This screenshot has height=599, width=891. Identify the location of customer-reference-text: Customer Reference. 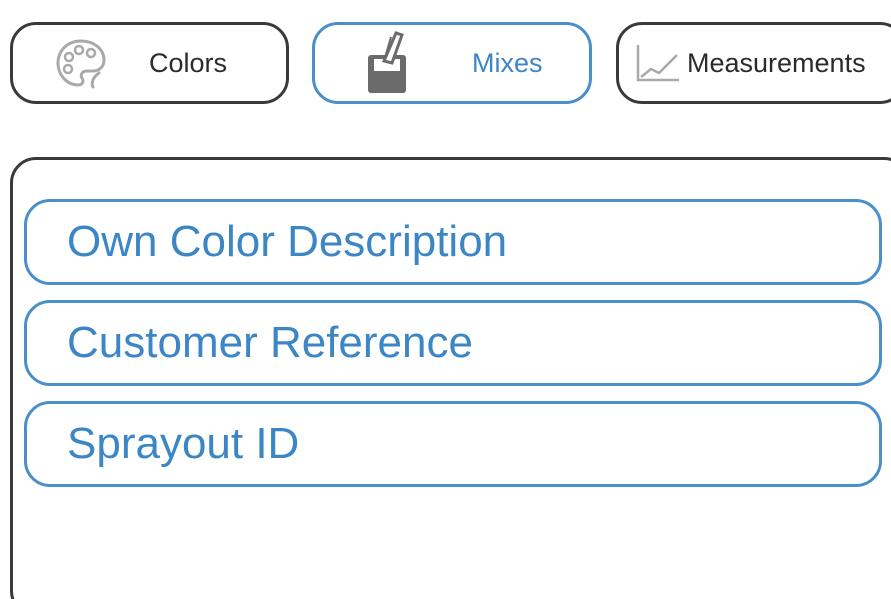
(270, 342).